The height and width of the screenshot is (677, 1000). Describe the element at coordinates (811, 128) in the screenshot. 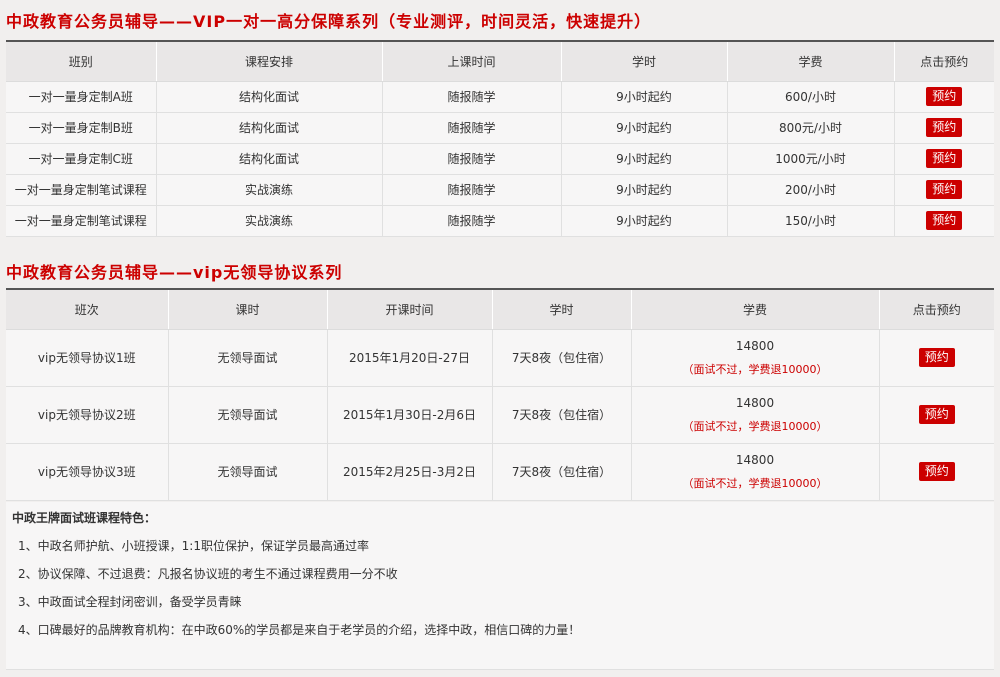

I see `class-fee: 800元/小时` at that location.